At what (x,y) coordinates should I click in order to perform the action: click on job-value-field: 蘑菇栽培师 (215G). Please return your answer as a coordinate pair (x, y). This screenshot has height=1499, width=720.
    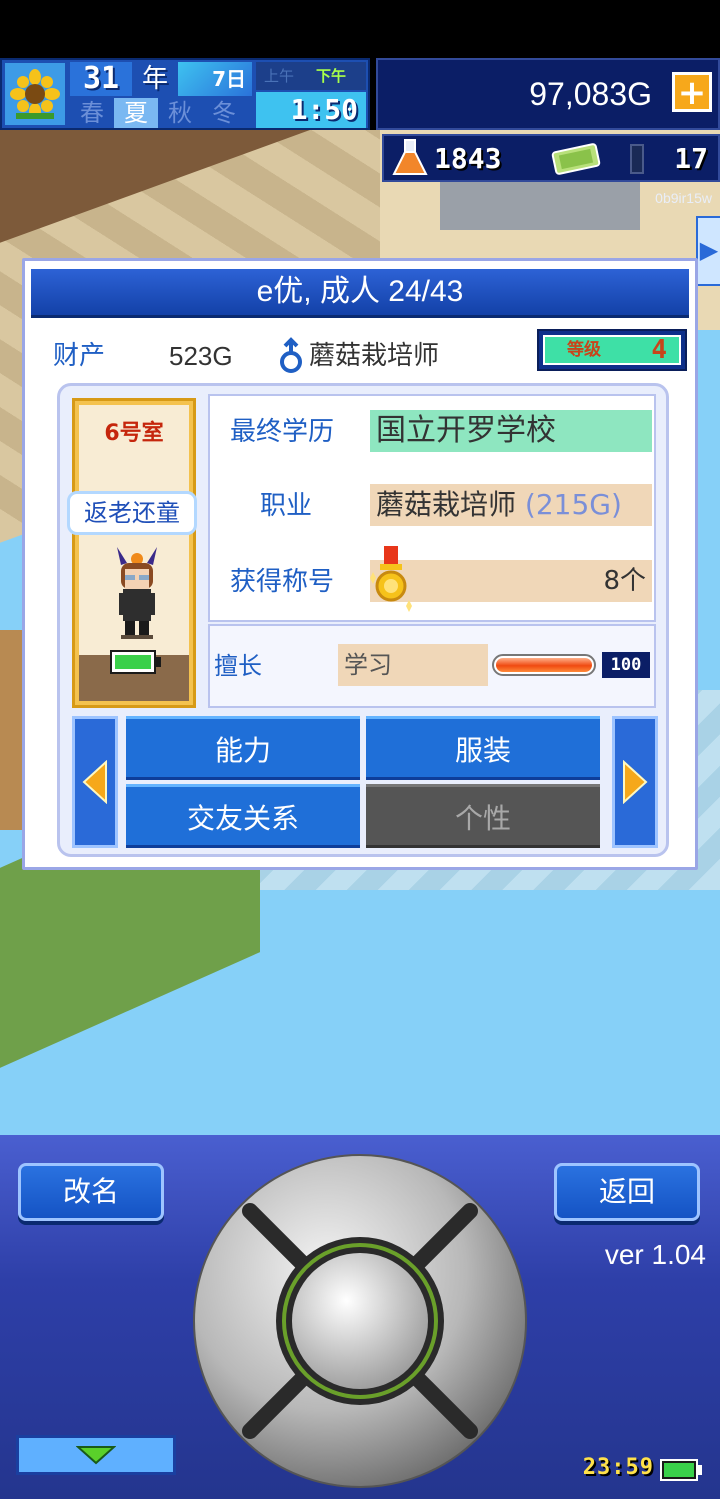
    Looking at the image, I should click on (511, 505).